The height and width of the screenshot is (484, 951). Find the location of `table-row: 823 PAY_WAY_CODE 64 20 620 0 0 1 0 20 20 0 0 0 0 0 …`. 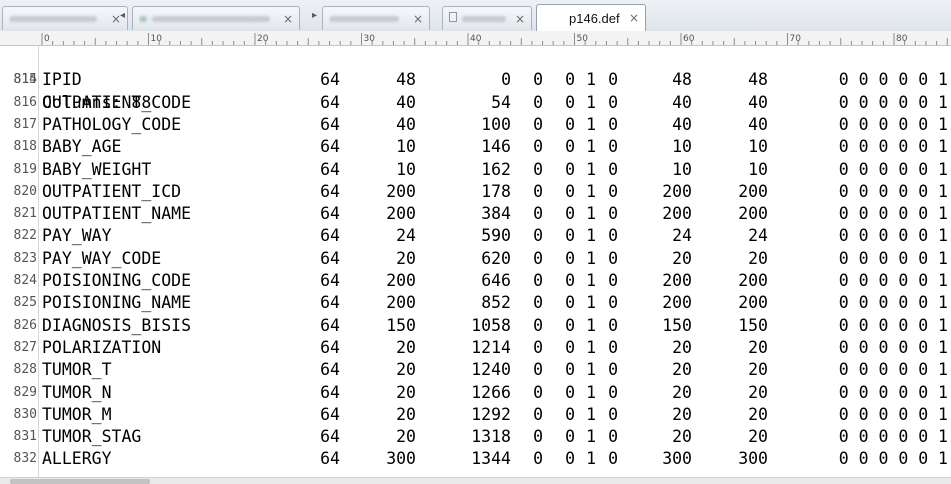

table-row: 823 PAY_WAY_CODE 64 20 620 0 0 1 0 20 20 0 0 0 0 0 … is located at coordinates (475, 259).